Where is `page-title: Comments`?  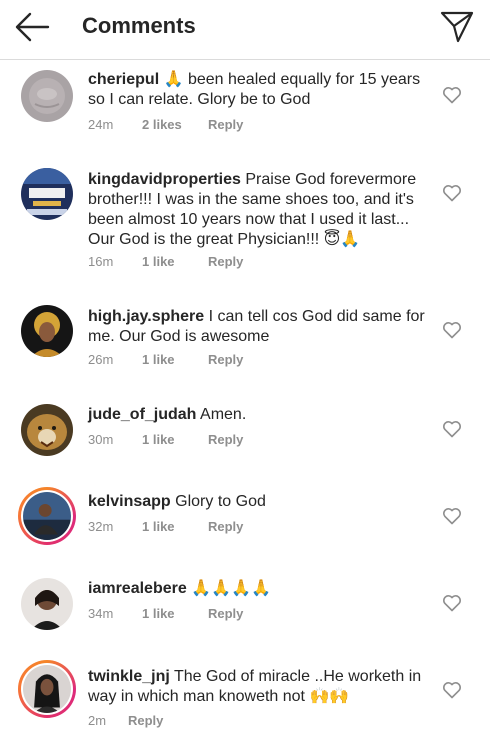 page-title: Comments is located at coordinates (139, 25).